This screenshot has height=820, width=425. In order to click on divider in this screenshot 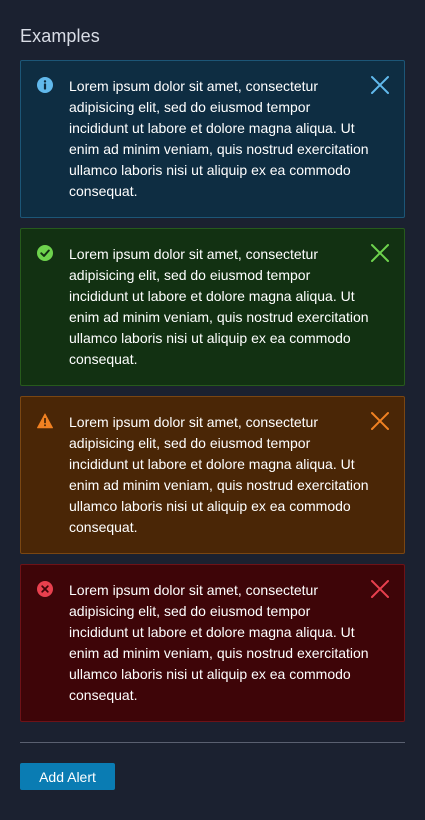, I will do `click(212, 742)`.